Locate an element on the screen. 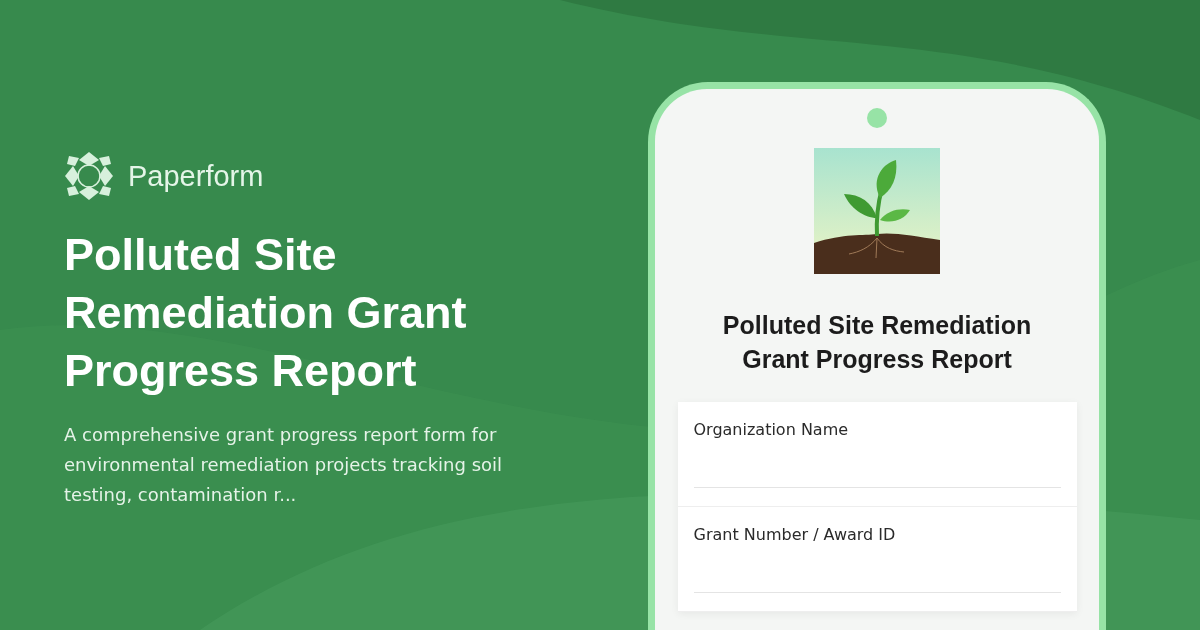 The image size is (1200, 630). logo-icon is located at coordinates (89, 176).